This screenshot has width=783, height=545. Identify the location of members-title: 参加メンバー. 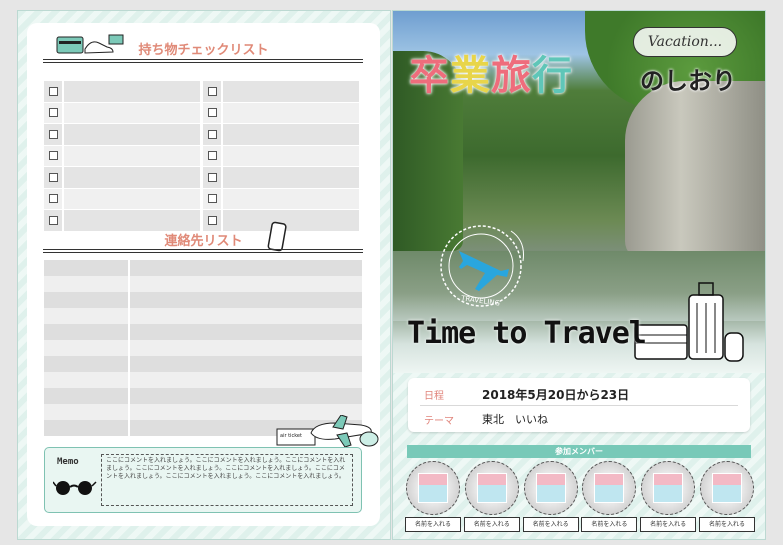
(579, 451).